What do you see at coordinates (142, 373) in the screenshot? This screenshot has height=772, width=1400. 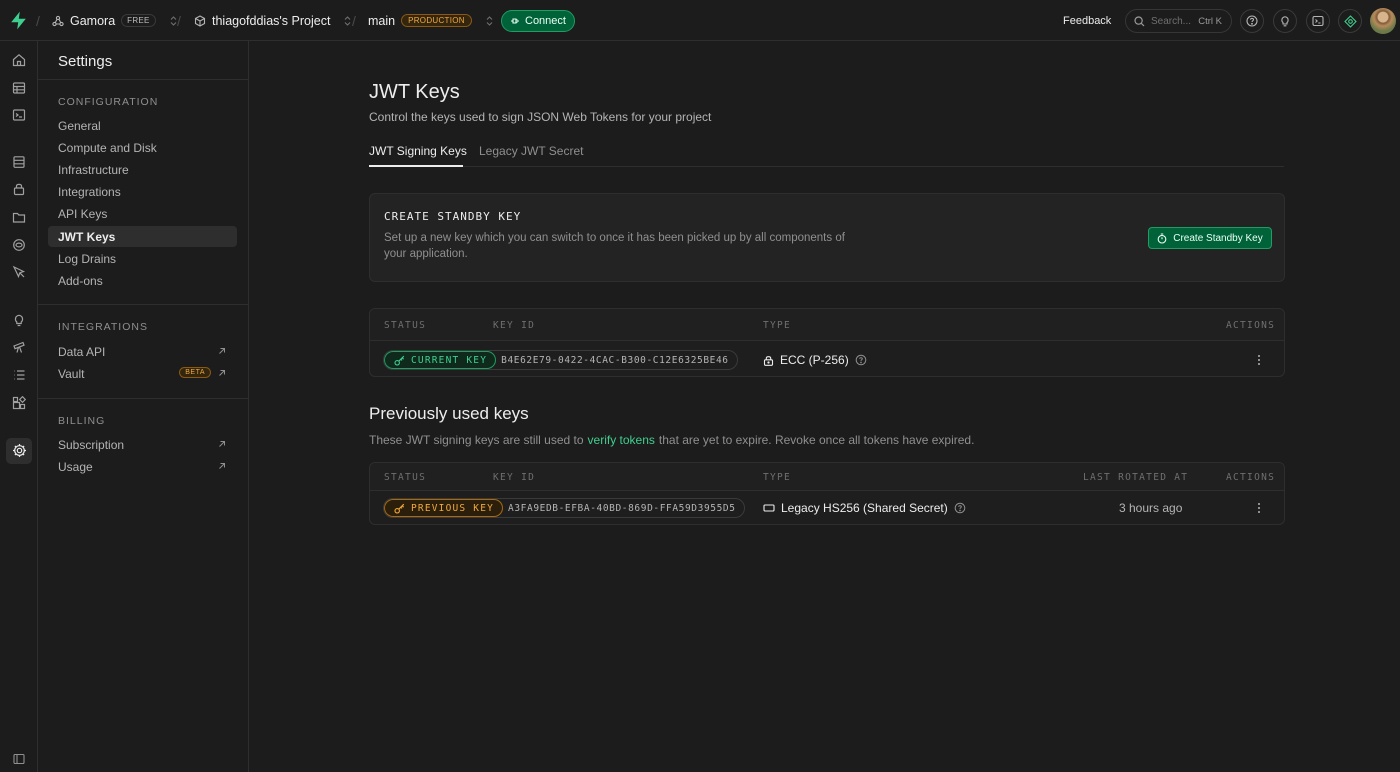 I see `sidebar-item-vault: Vault BETA` at bounding box center [142, 373].